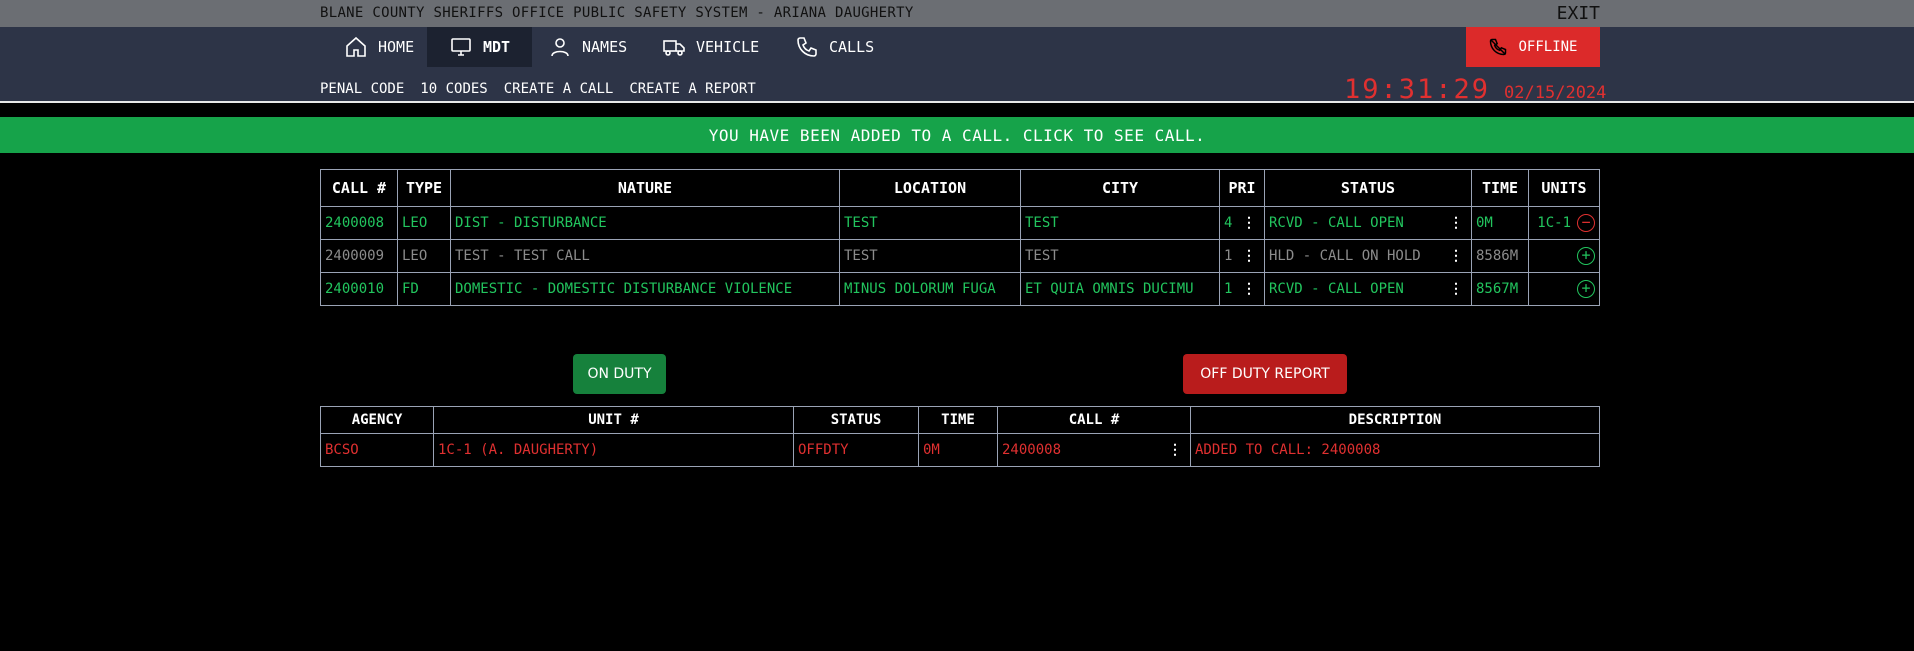 The image size is (1914, 651). Describe the element at coordinates (377, 420) in the screenshot. I see `col-agency: AGENCY` at that location.